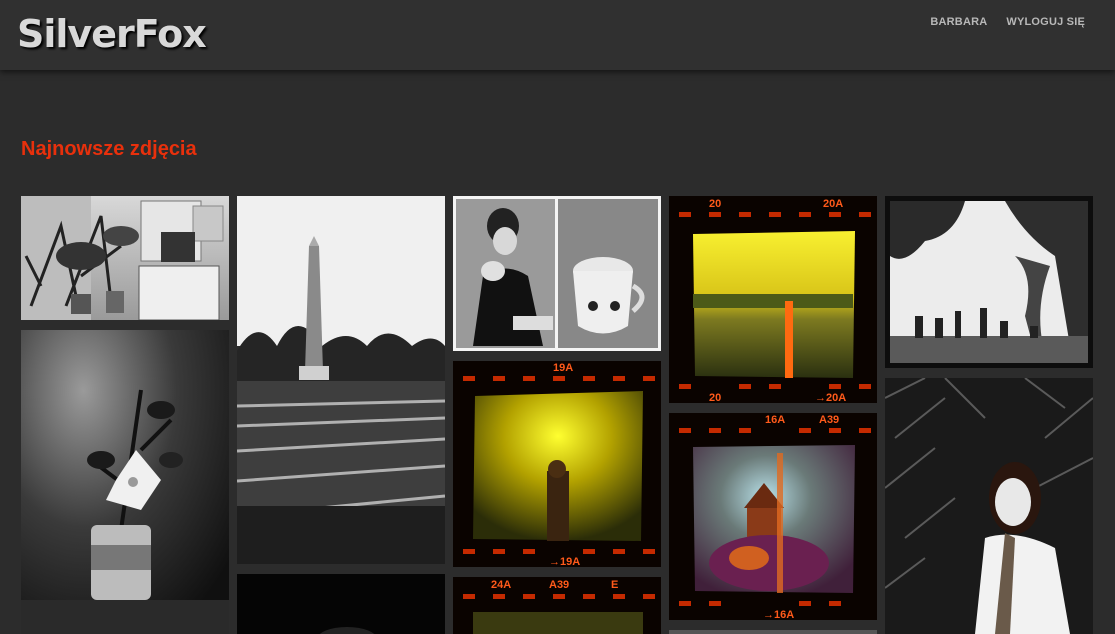 Image resolution: width=1115 pixels, height=634 pixels. What do you see at coordinates (341, 604) in the screenshot?
I see `photo-dark` at bounding box center [341, 604].